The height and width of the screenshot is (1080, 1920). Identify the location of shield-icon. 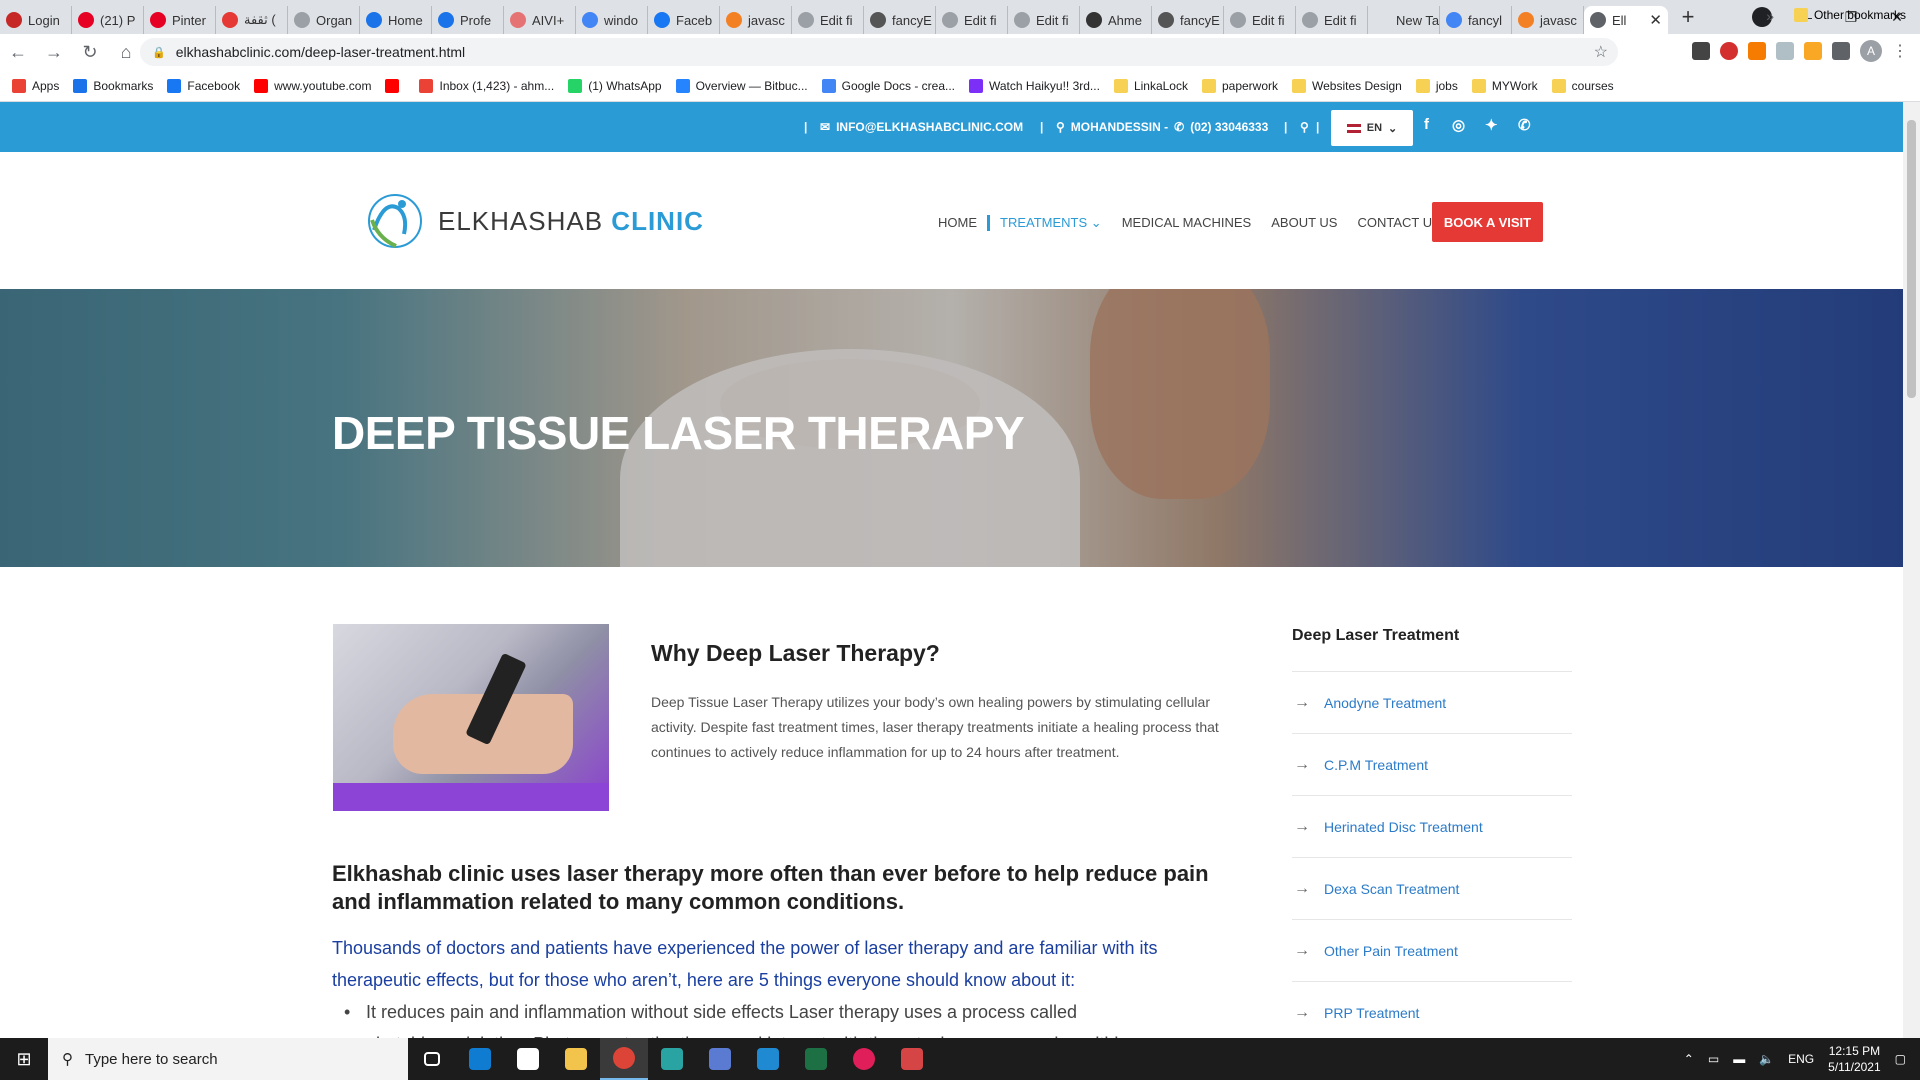
(1785, 51).